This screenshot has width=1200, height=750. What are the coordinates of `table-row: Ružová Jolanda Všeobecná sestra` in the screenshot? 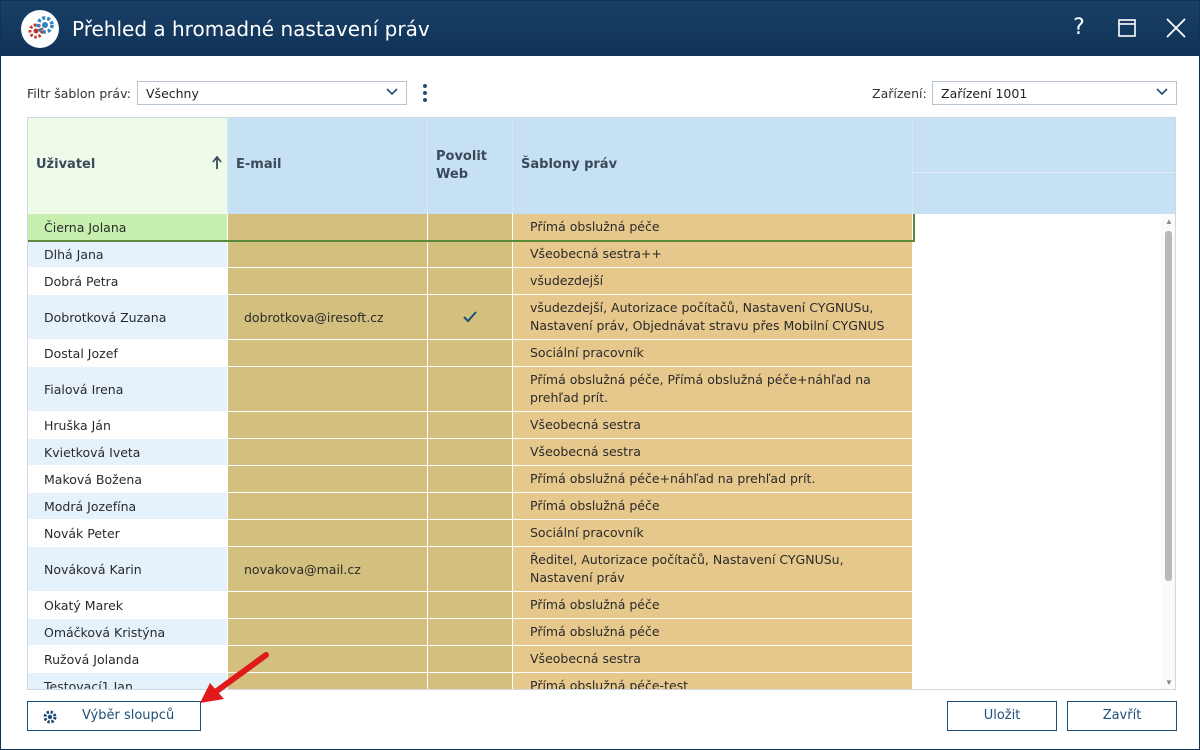 It's located at (471, 659).